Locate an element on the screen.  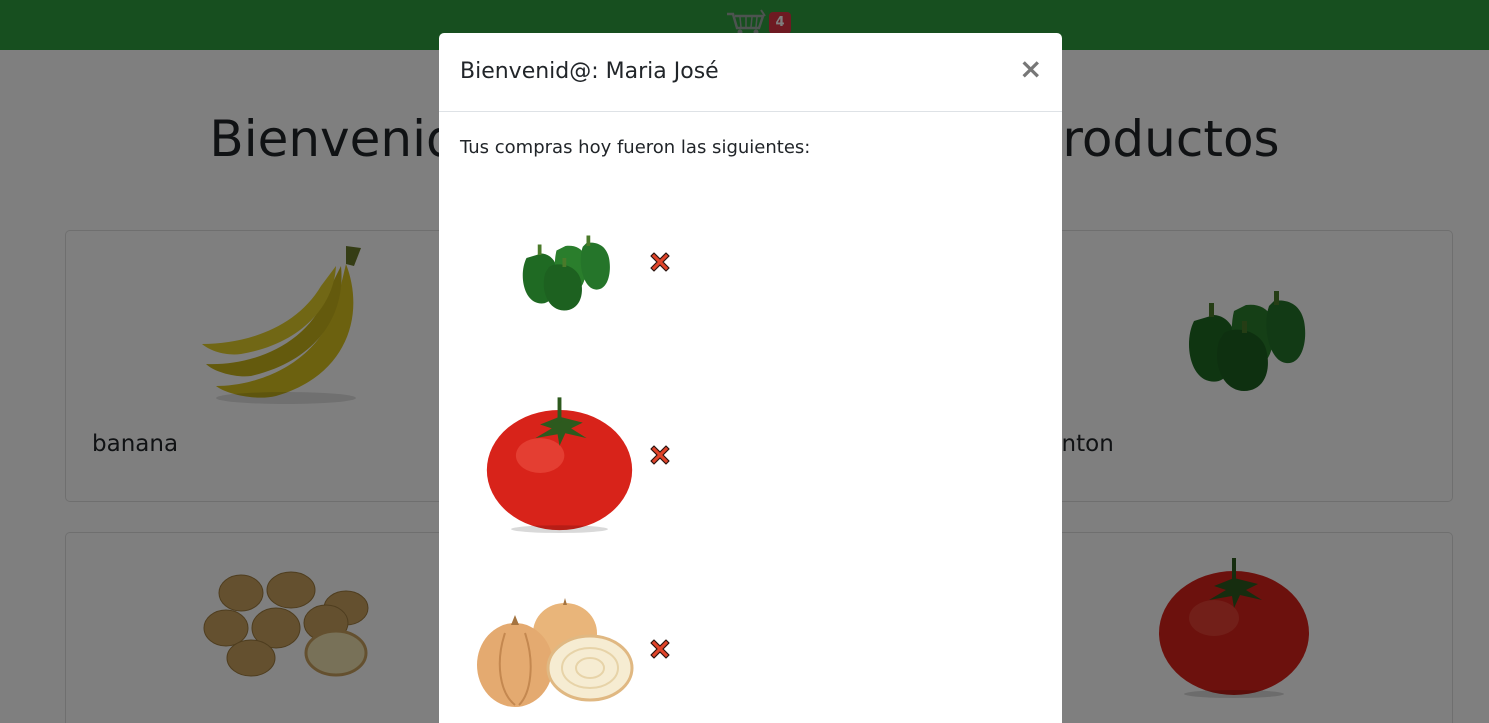
modal-header: Bienvenid@: Maria José × is located at coordinates (750, 72).